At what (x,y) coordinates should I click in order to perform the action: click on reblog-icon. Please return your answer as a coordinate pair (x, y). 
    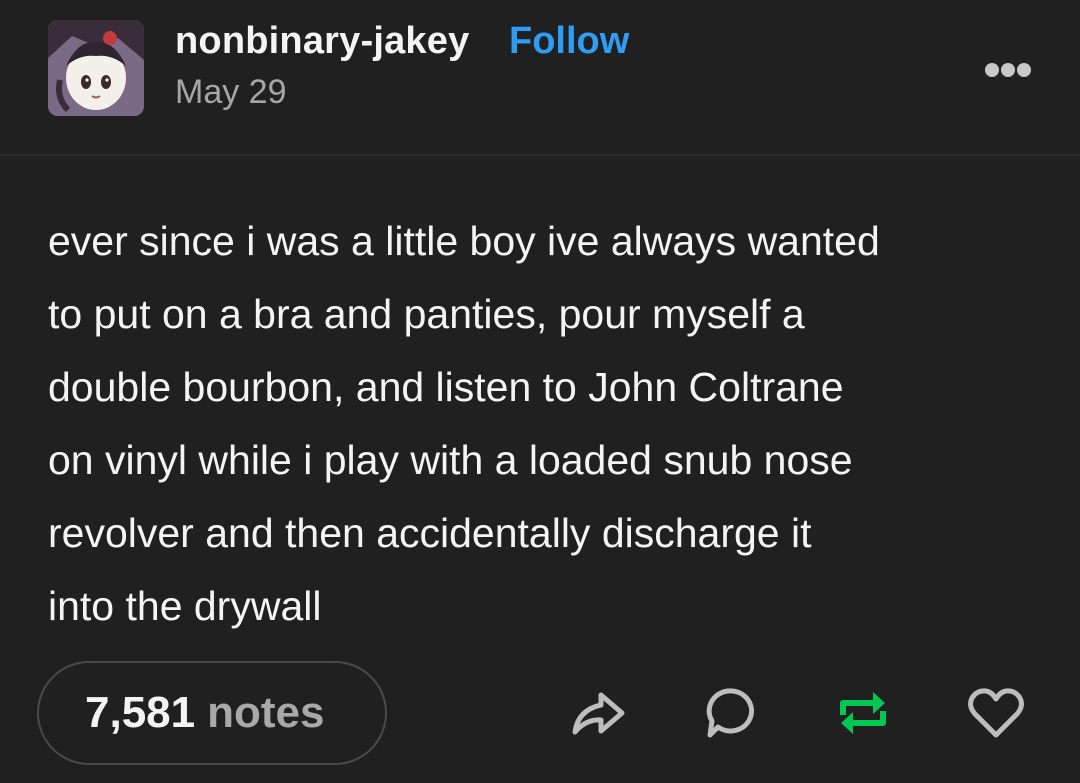
    Looking at the image, I should click on (863, 713).